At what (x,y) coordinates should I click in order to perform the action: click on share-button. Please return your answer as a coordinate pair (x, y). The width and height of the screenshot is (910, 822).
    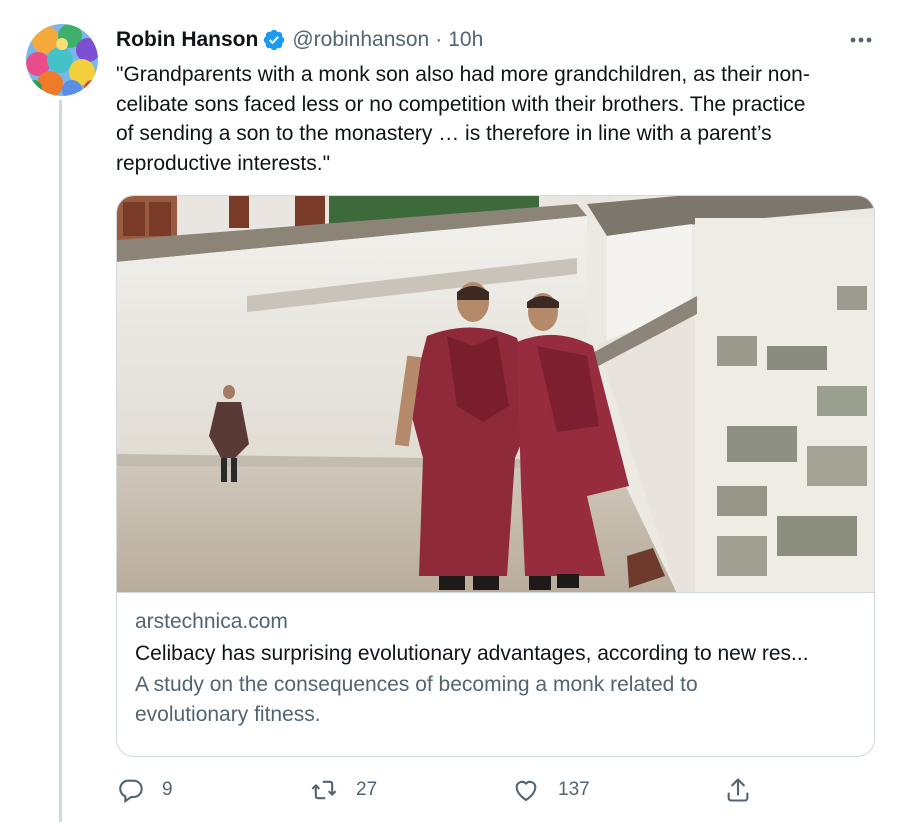
    Looking at the image, I should click on (738, 790).